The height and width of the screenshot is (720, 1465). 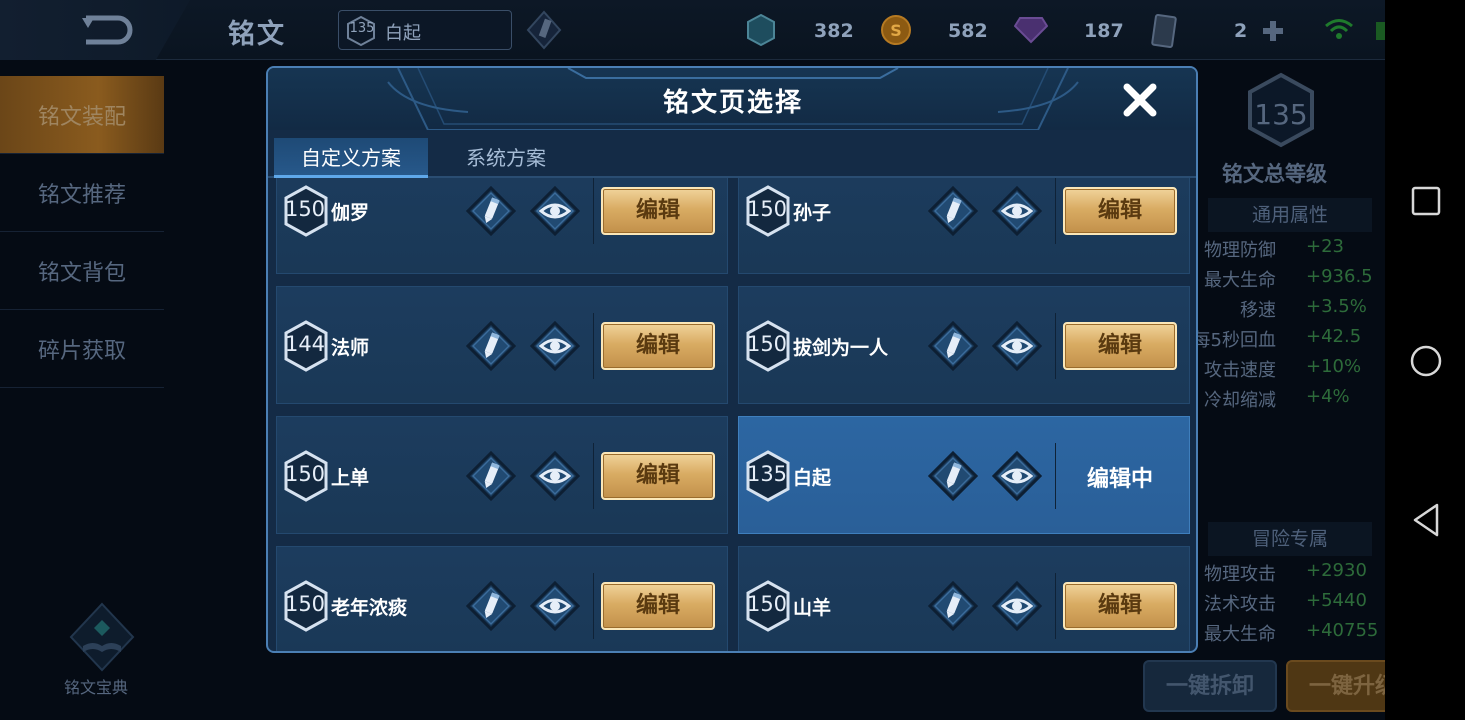 I want to click on attr-row: 移速 +3.5%, so click(x=1290, y=311).